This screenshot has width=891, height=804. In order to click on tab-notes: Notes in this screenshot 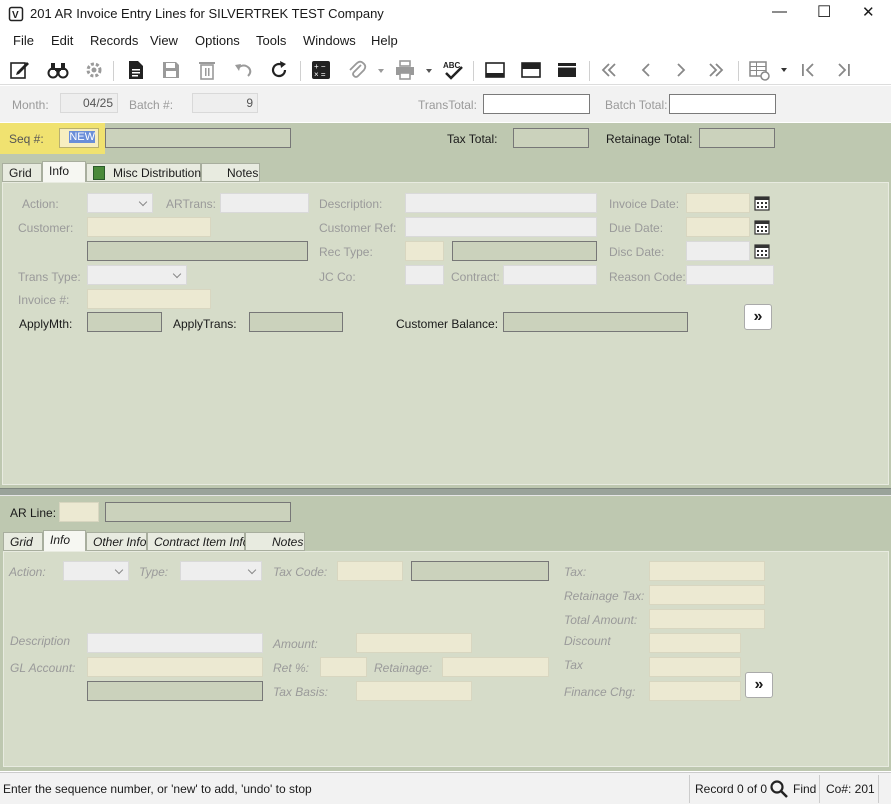, I will do `click(230, 172)`.